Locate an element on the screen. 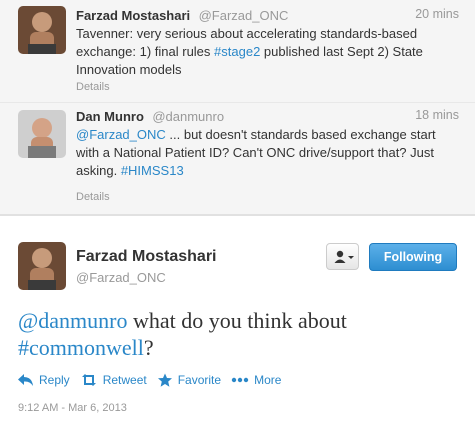  tweet-text-part: ? is located at coordinates (148, 347).